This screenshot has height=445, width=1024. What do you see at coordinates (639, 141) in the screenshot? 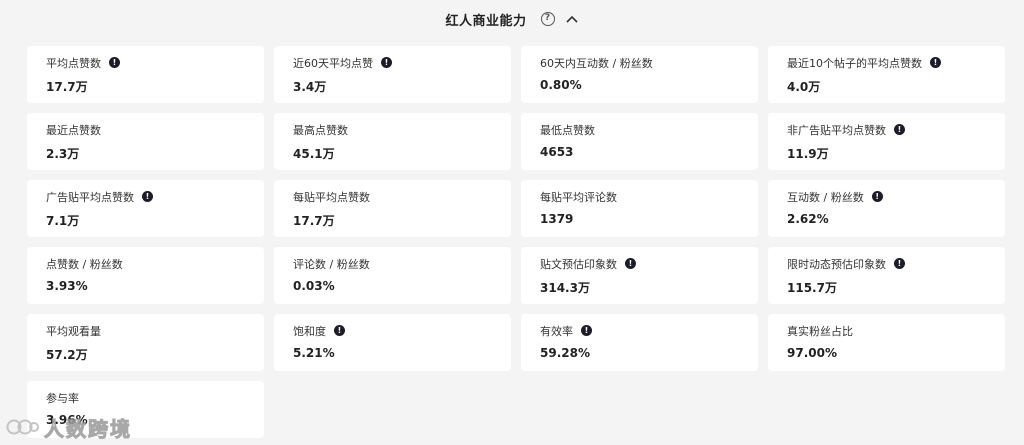
I see `metric-card: 最低点赞数 4653` at bounding box center [639, 141].